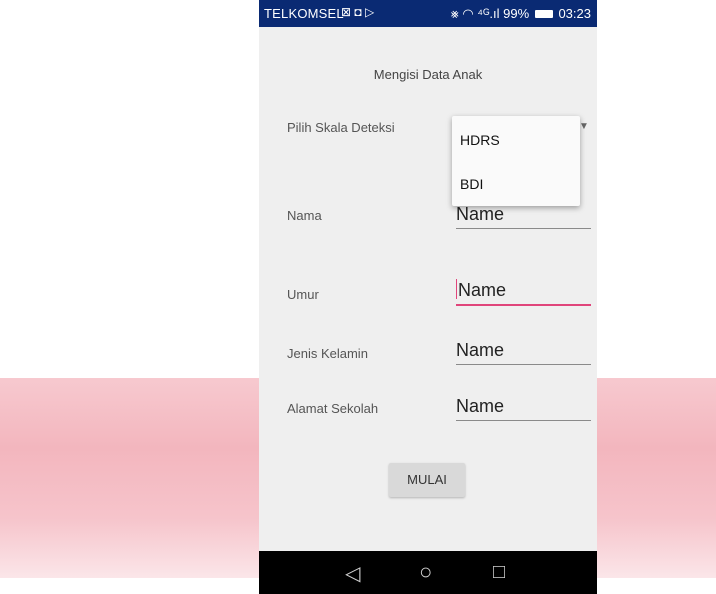  I want to click on navigation-bar: ◁ ○ □, so click(428, 572).